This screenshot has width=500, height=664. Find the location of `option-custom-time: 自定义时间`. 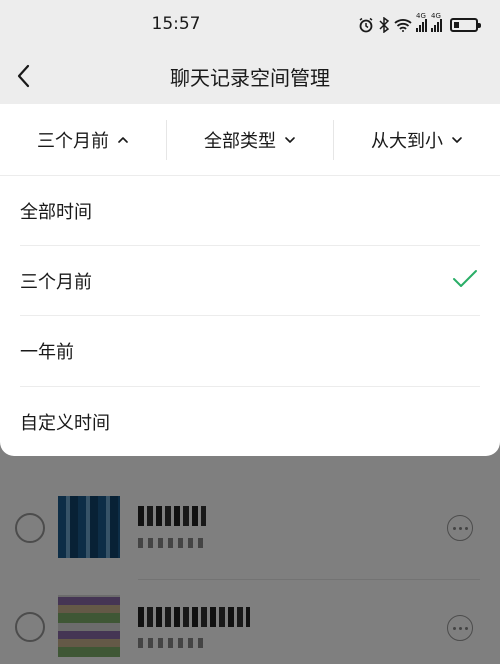

option-custom-time: 自定义时间 is located at coordinates (250, 422).